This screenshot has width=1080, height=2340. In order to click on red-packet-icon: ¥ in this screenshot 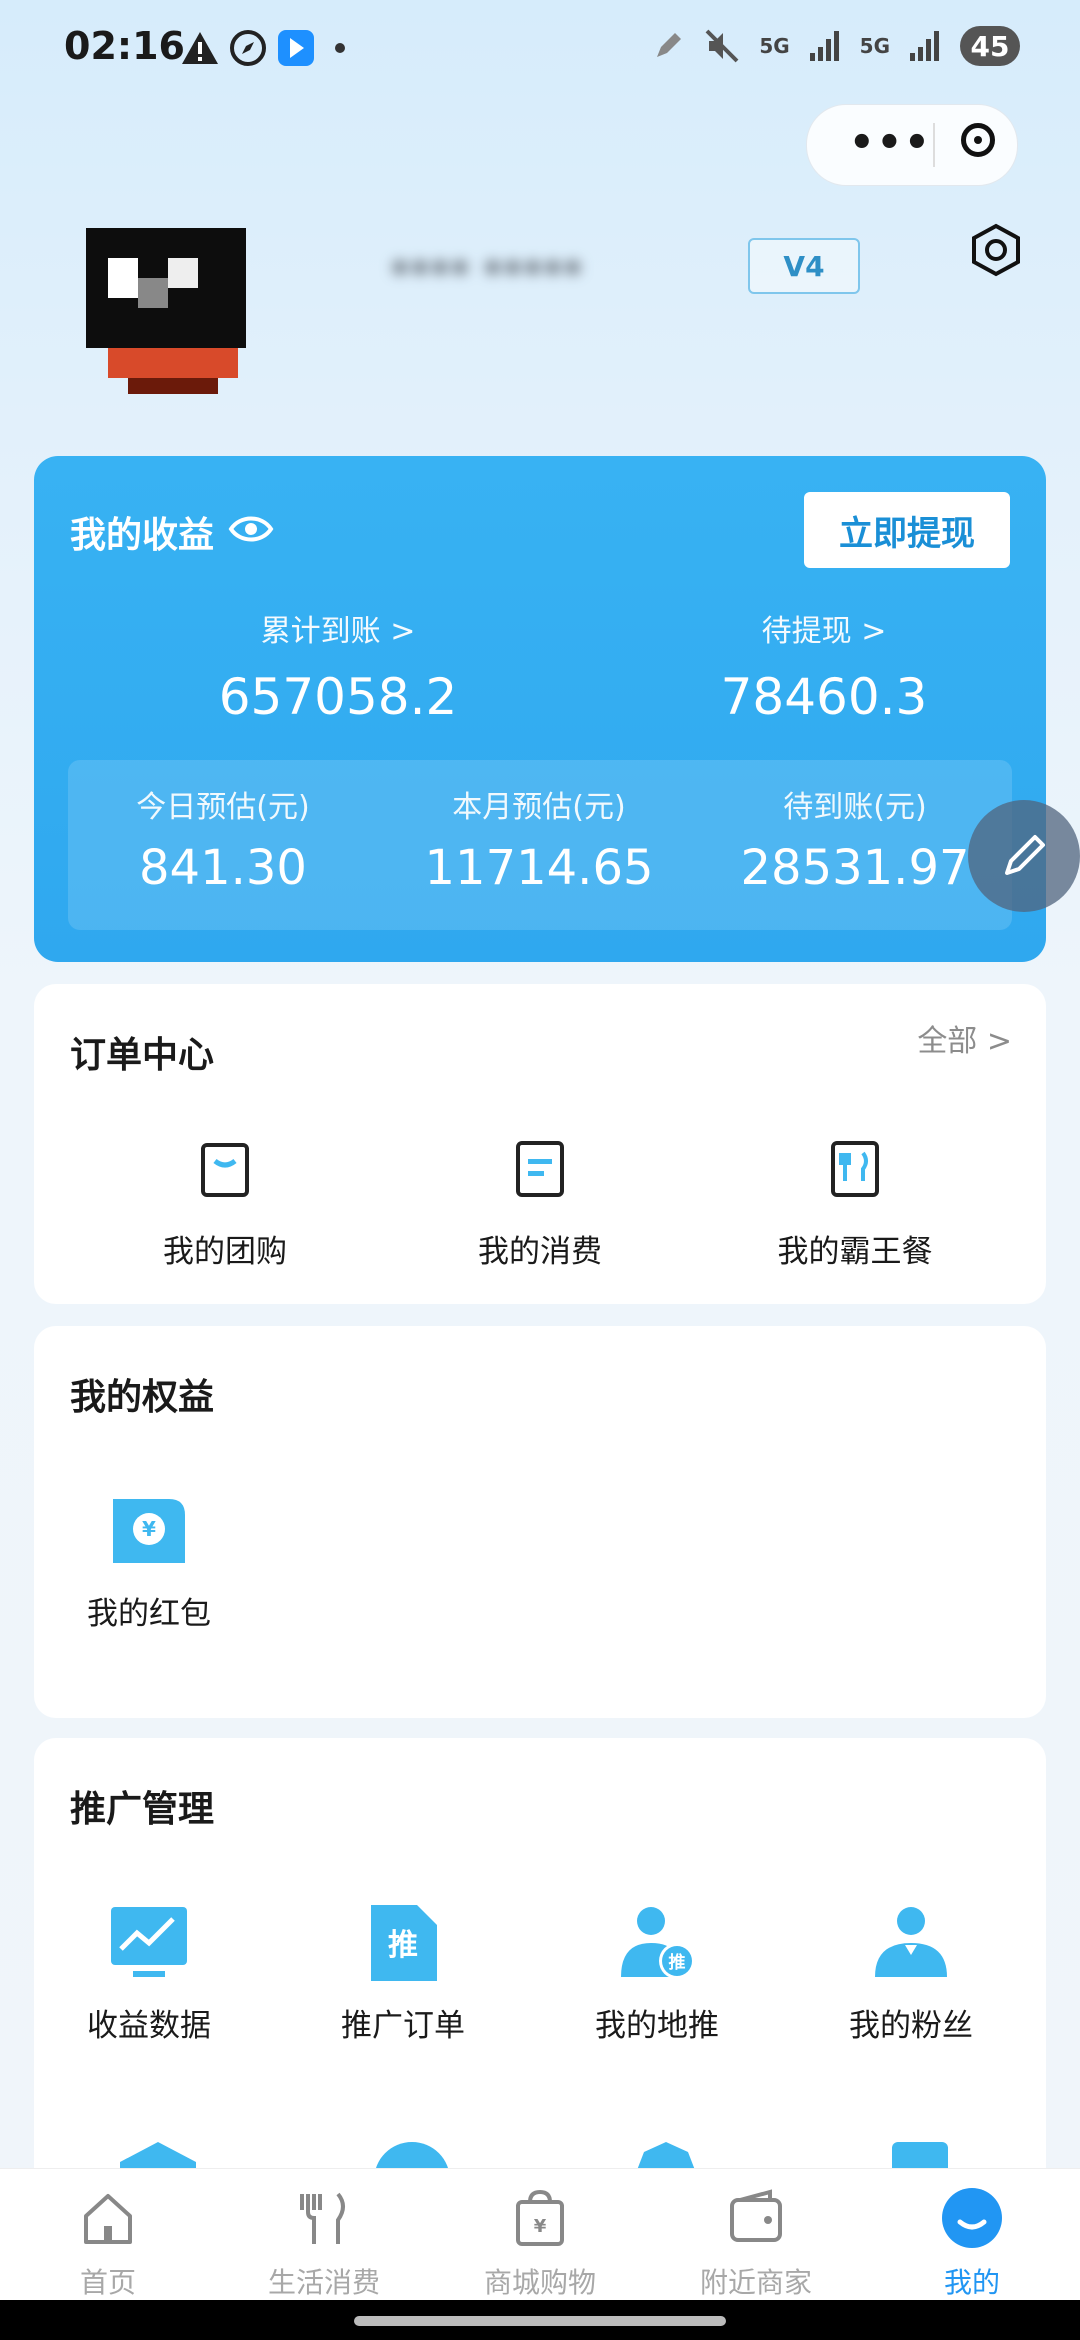, I will do `click(149, 1531)`.